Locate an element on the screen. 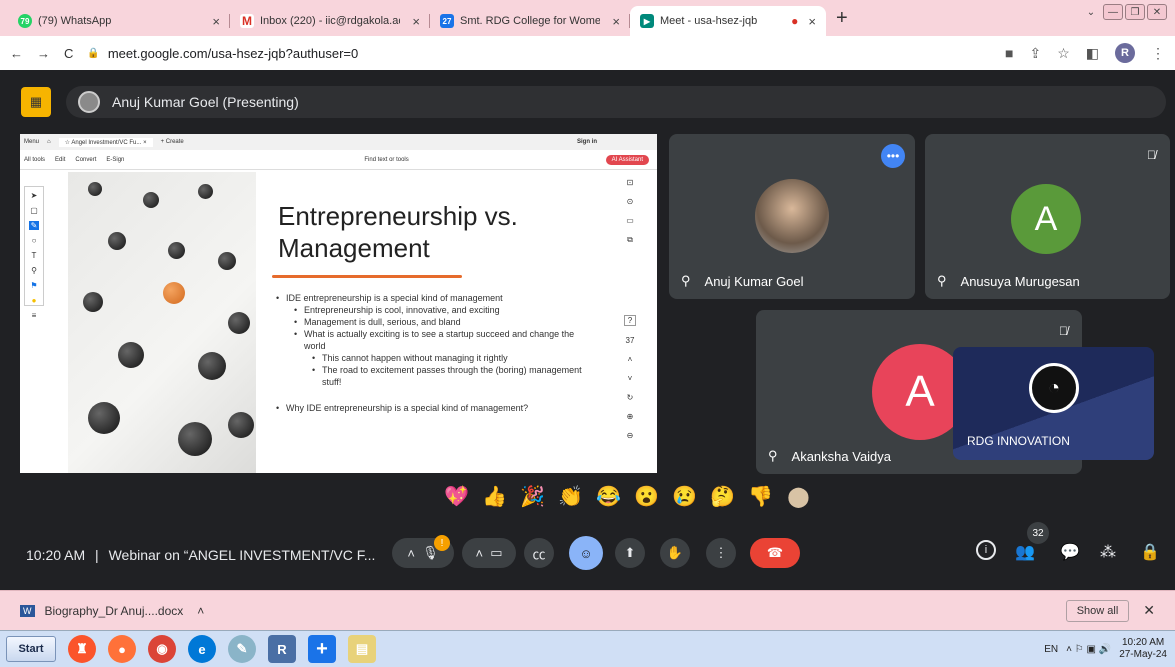 This screenshot has width=1175, height=667. tray-icons: ˄ ⚐ ▣ 🔊 is located at coordinates (1088, 649).